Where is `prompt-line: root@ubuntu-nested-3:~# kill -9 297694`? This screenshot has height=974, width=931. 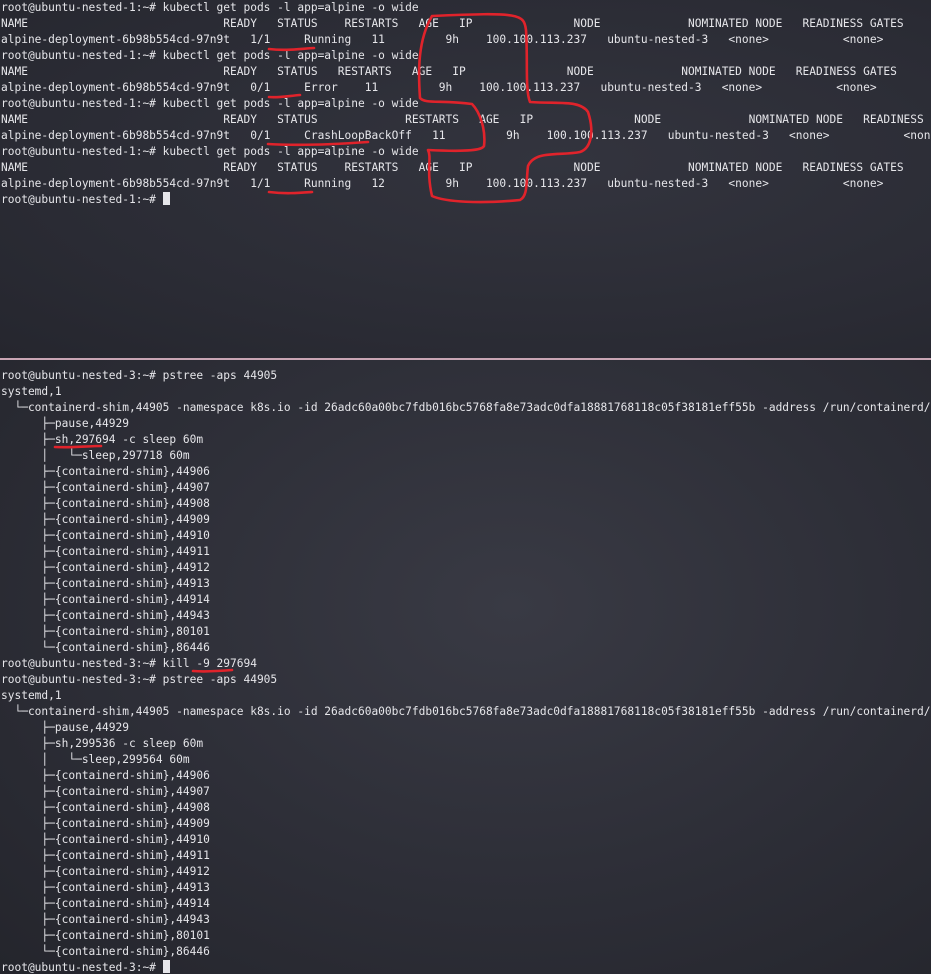
prompt-line: root@ubuntu-nested-3:~# kill -9 297694 is located at coordinates (129, 663).